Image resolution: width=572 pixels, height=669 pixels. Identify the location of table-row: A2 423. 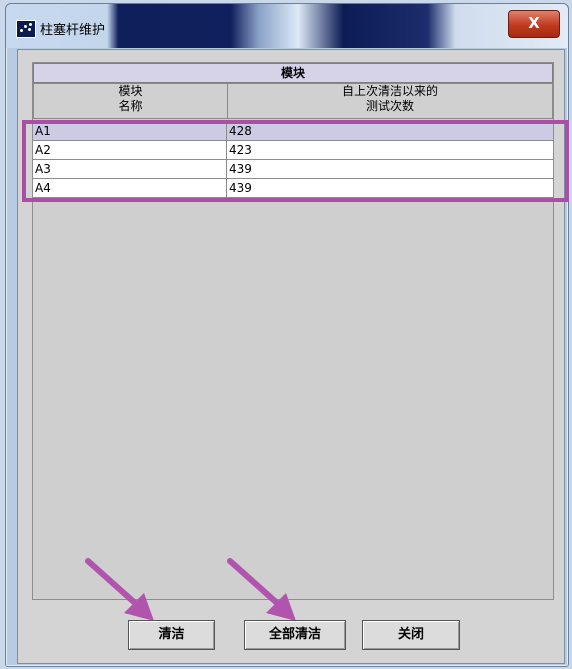
(293, 150).